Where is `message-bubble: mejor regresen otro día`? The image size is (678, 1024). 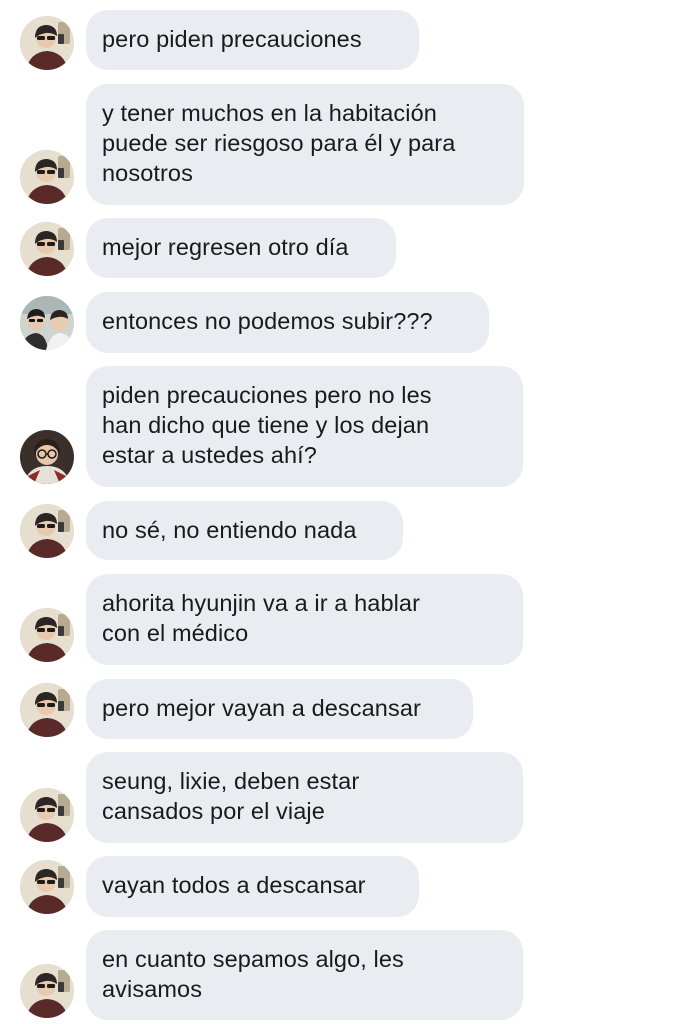
message-bubble: mejor regresen otro día is located at coordinates (241, 248).